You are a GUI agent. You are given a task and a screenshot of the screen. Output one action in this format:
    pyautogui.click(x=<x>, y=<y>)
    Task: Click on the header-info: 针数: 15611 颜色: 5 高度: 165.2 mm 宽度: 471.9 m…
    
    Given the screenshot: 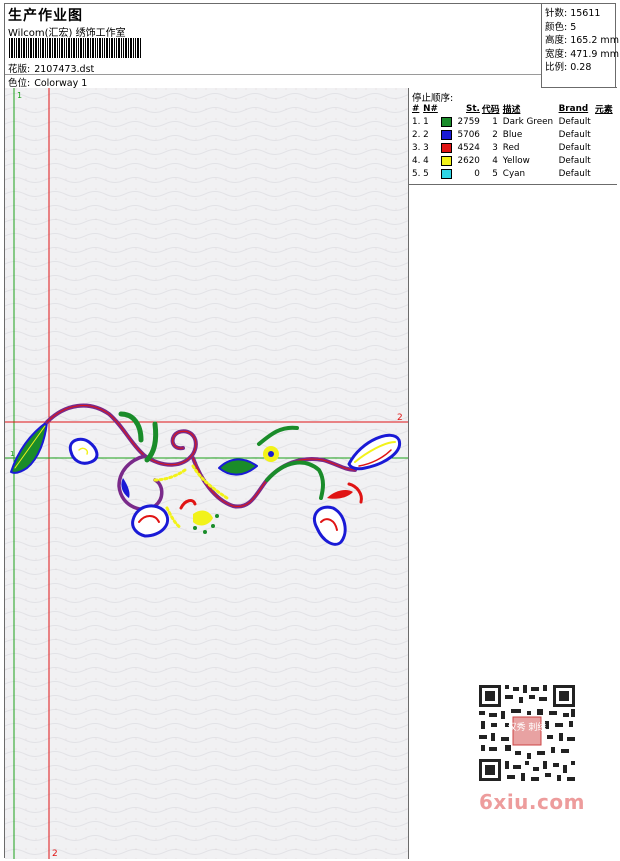 What is the action you would take?
    pyautogui.click(x=580, y=46)
    